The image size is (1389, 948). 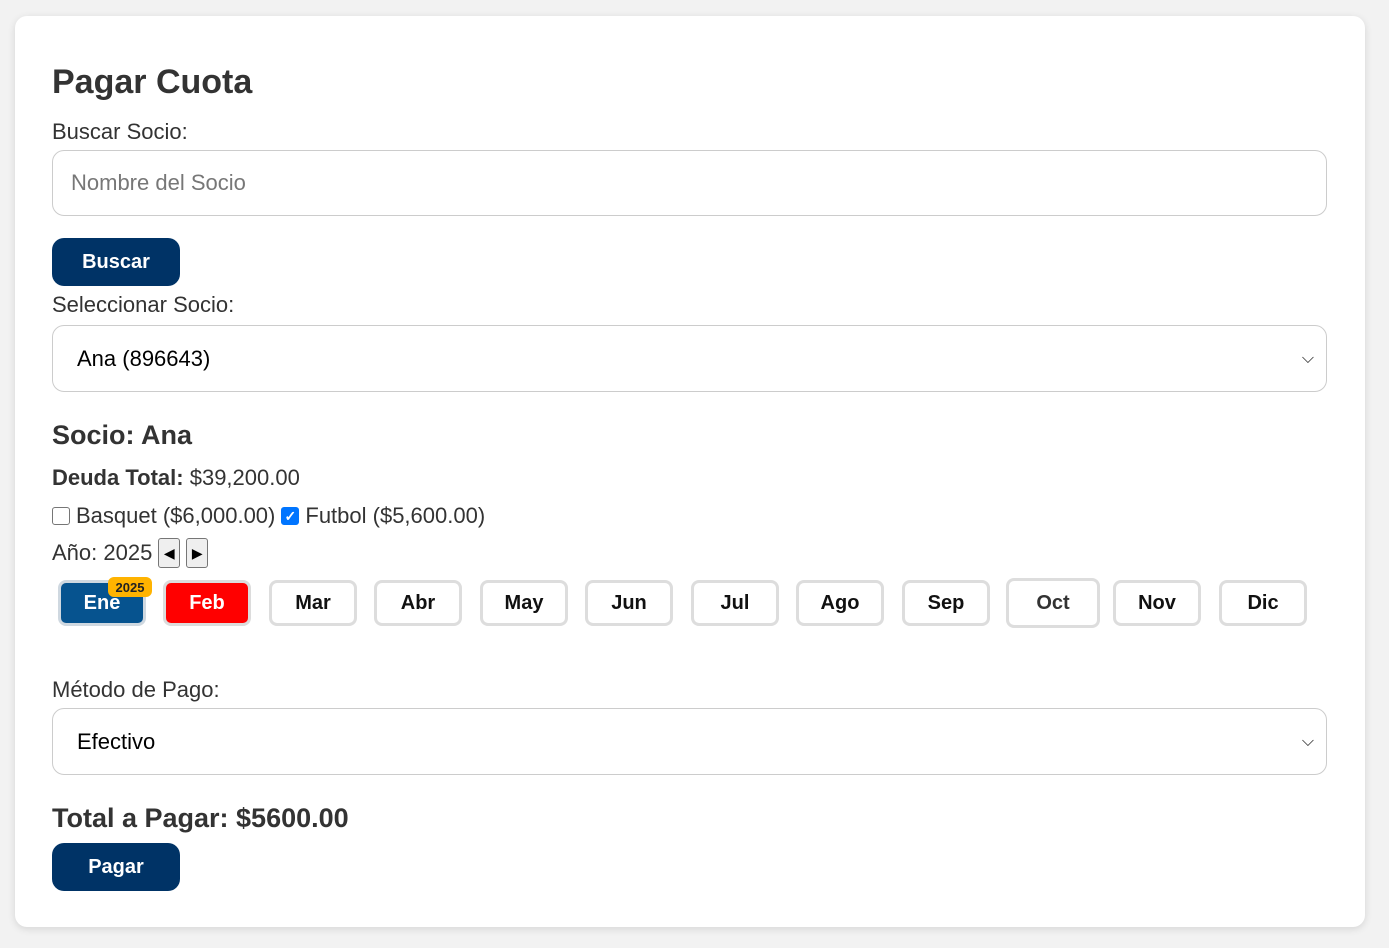 I want to click on activity-options: Basquet ($6,000.00) ✓ Futbol ($5,600.00), so click(x=271, y=516).